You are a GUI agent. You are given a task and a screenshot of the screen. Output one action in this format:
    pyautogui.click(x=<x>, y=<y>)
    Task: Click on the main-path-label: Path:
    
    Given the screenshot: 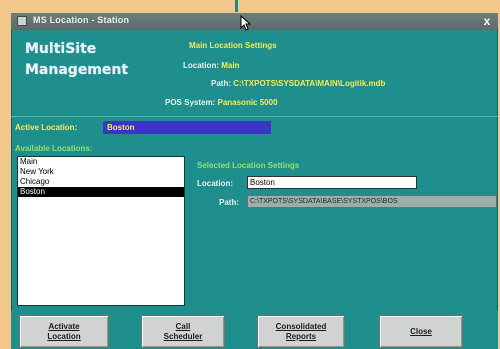 What is the action you would take?
    pyautogui.click(x=221, y=83)
    